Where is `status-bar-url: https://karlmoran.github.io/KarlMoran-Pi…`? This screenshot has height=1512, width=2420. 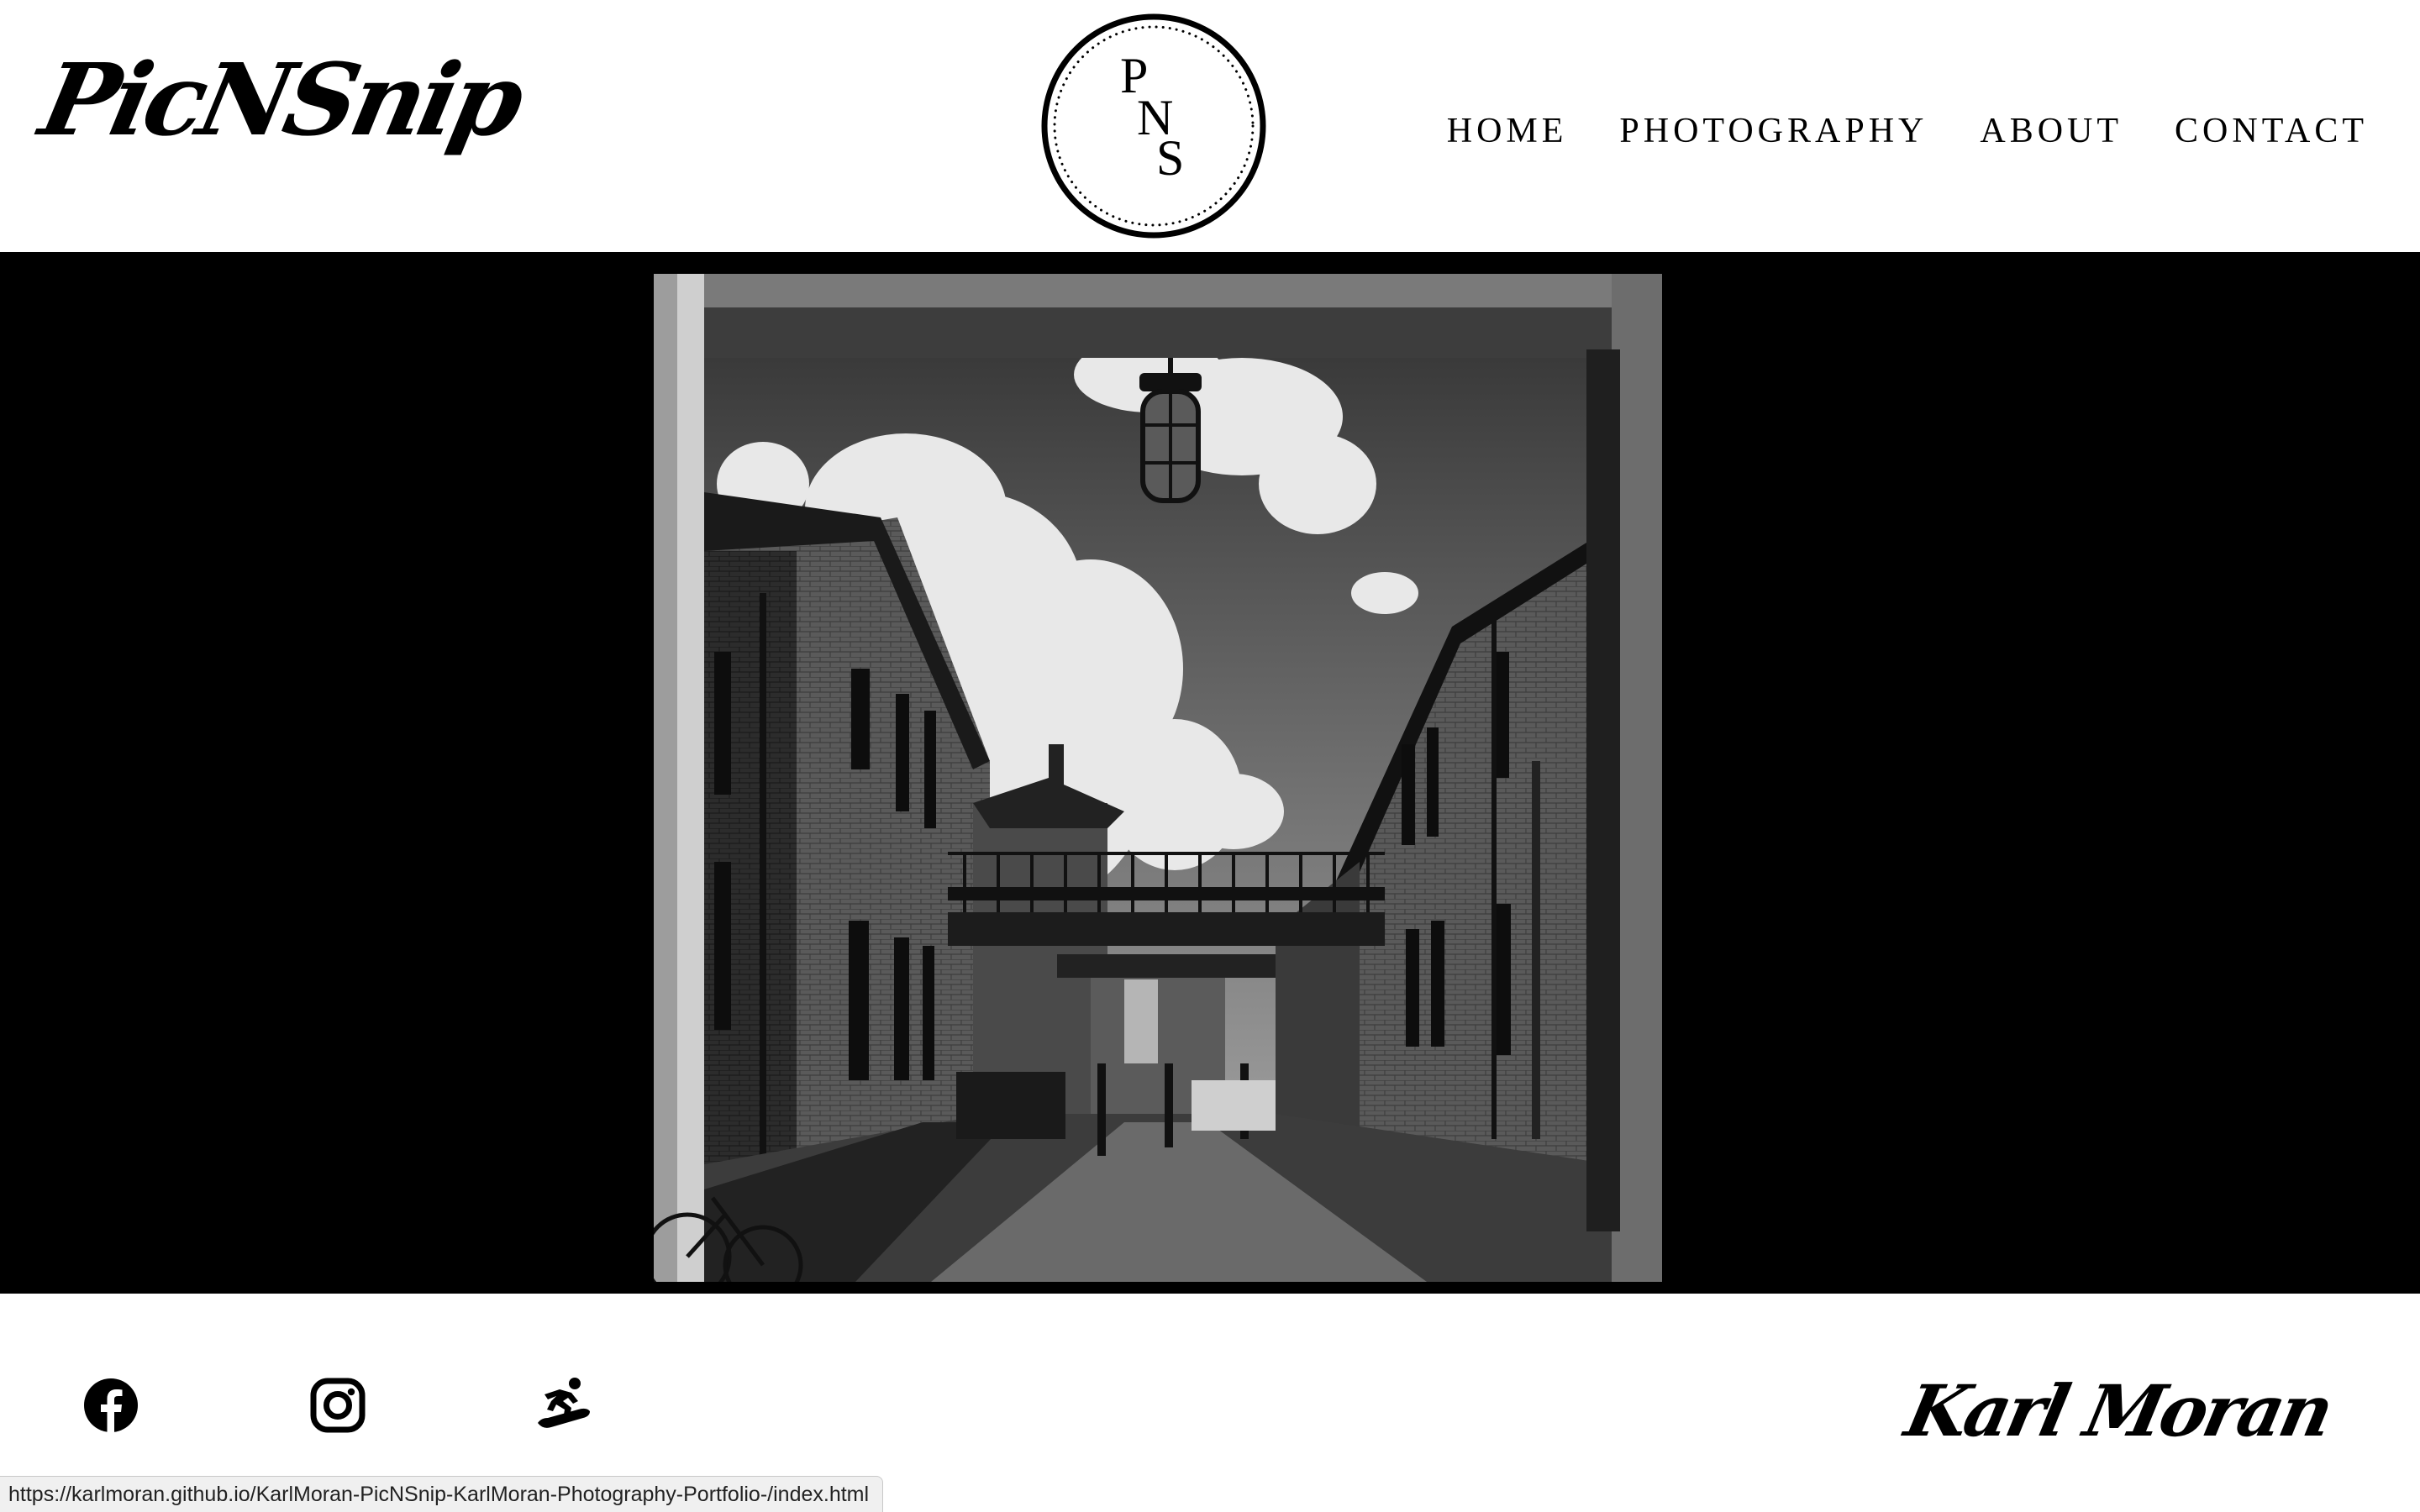 status-bar-url: https://karlmoran.github.io/KarlMoran-Pi… is located at coordinates (442, 1494).